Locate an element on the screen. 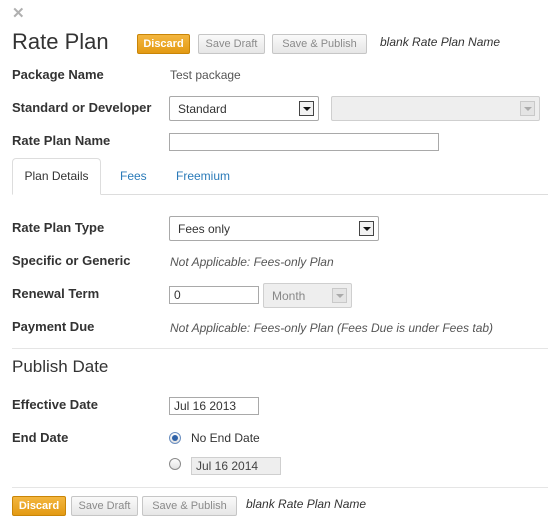  package-name-label: Package Name is located at coordinates (58, 74).